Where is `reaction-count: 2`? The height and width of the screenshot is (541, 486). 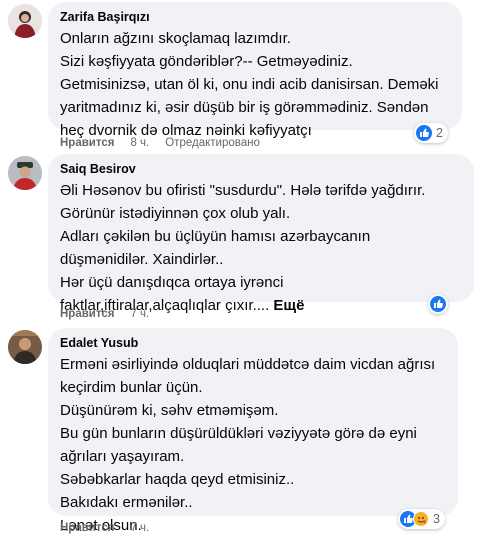 reaction-count: 2 is located at coordinates (439, 133).